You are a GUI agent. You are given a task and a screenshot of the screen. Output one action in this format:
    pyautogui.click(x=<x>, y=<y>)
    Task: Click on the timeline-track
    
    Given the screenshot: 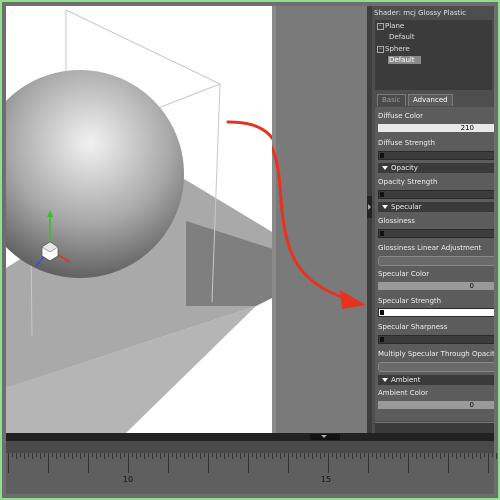 What is the action you would take?
    pyautogui.click(x=250, y=447)
    